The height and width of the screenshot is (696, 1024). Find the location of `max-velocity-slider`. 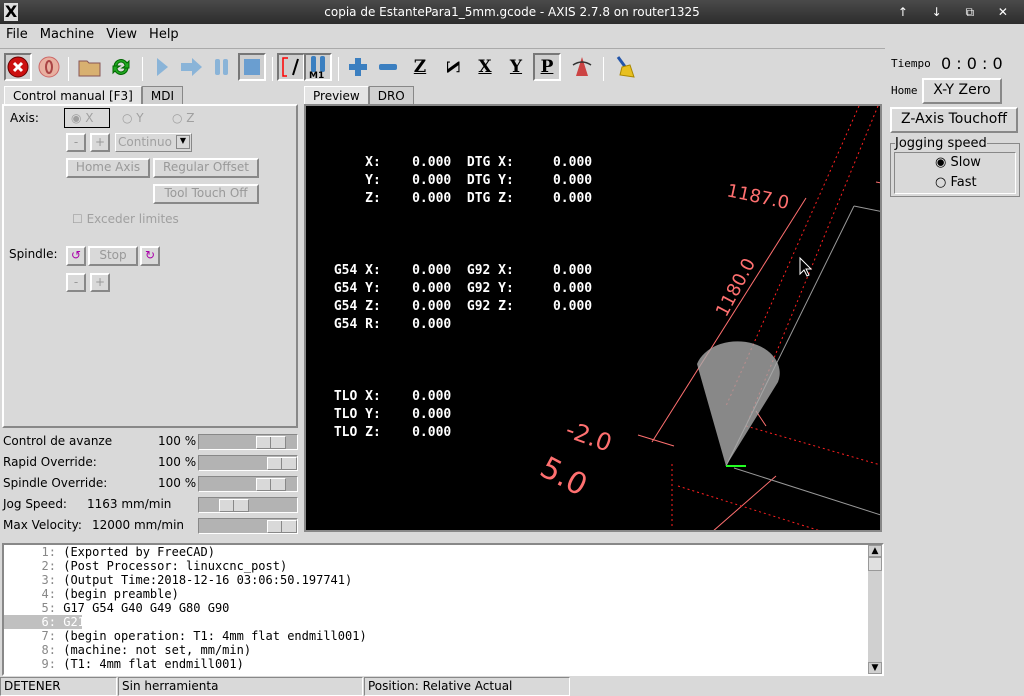

max-velocity-slider is located at coordinates (248, 526).